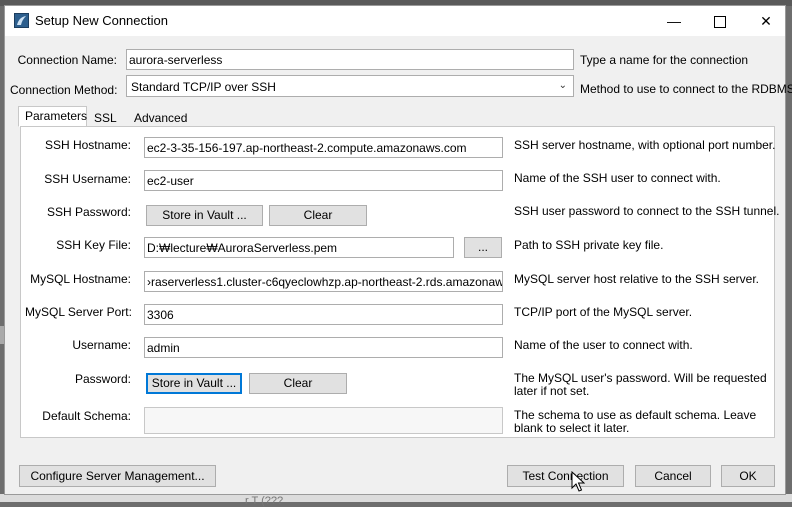 Image resolution: width=792 pixels, height=507 pixels. I want to click on ssh-password-label: SSH Password:, so click(88, 212).